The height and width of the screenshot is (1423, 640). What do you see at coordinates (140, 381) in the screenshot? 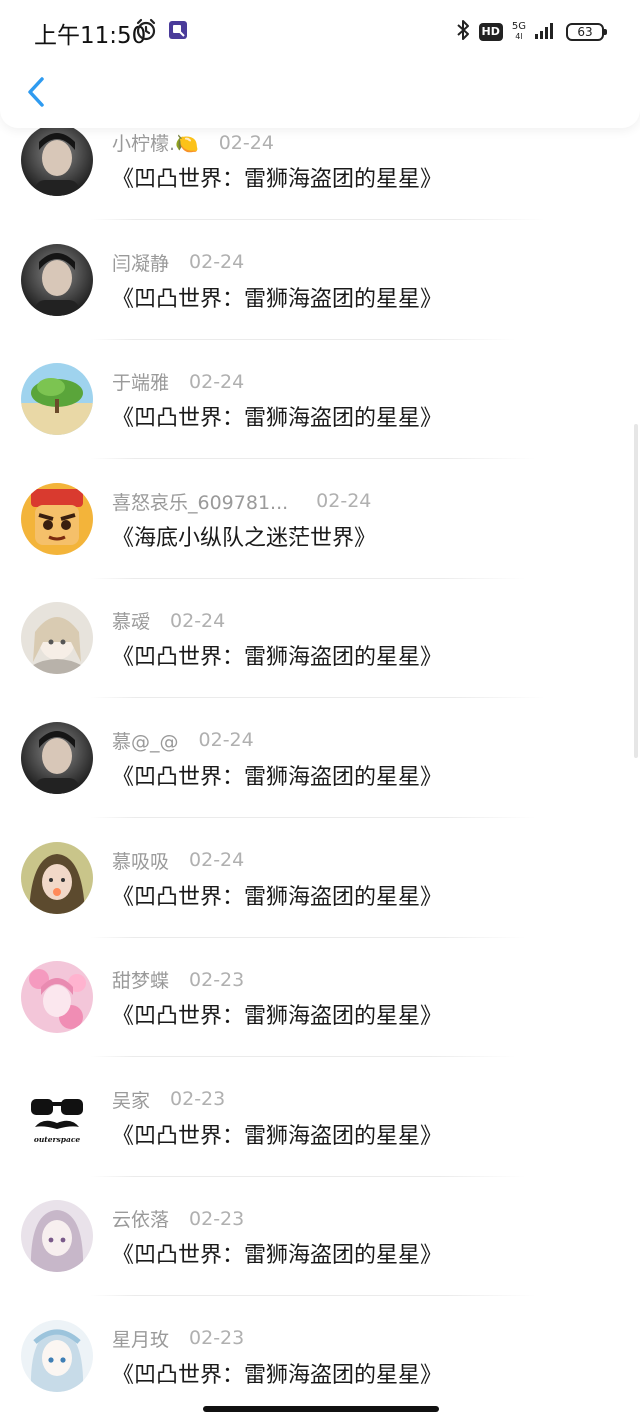
I see `username: 于端雅` at bounding box center [140, 381].